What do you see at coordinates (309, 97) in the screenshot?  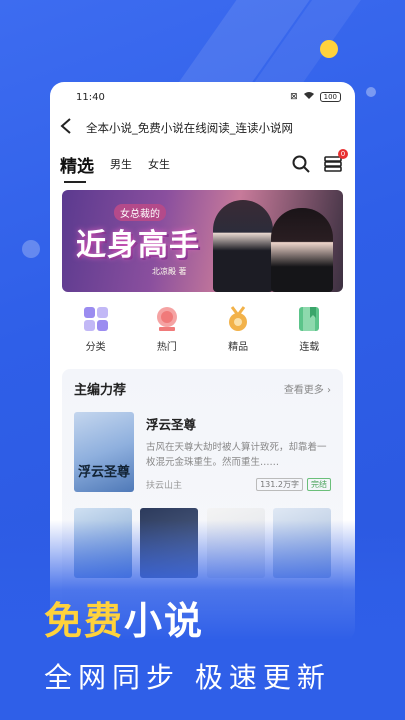 I see `wifi-icon` at bounding box center [309, 97].